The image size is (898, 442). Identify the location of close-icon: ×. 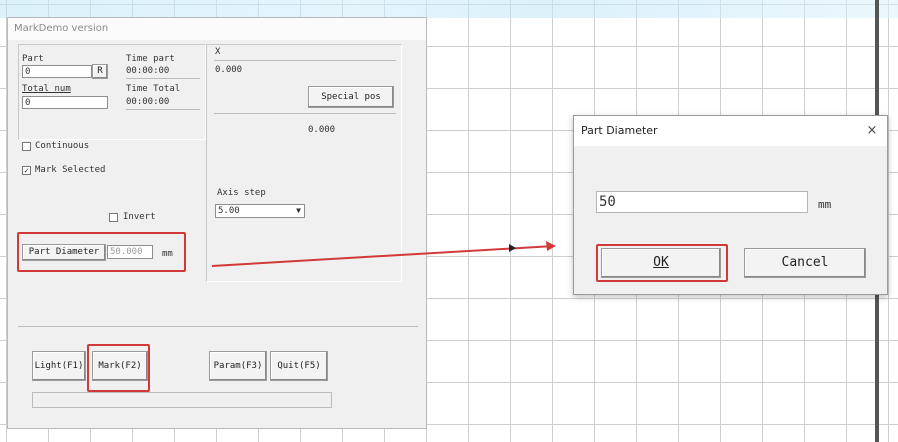
(872, 131).